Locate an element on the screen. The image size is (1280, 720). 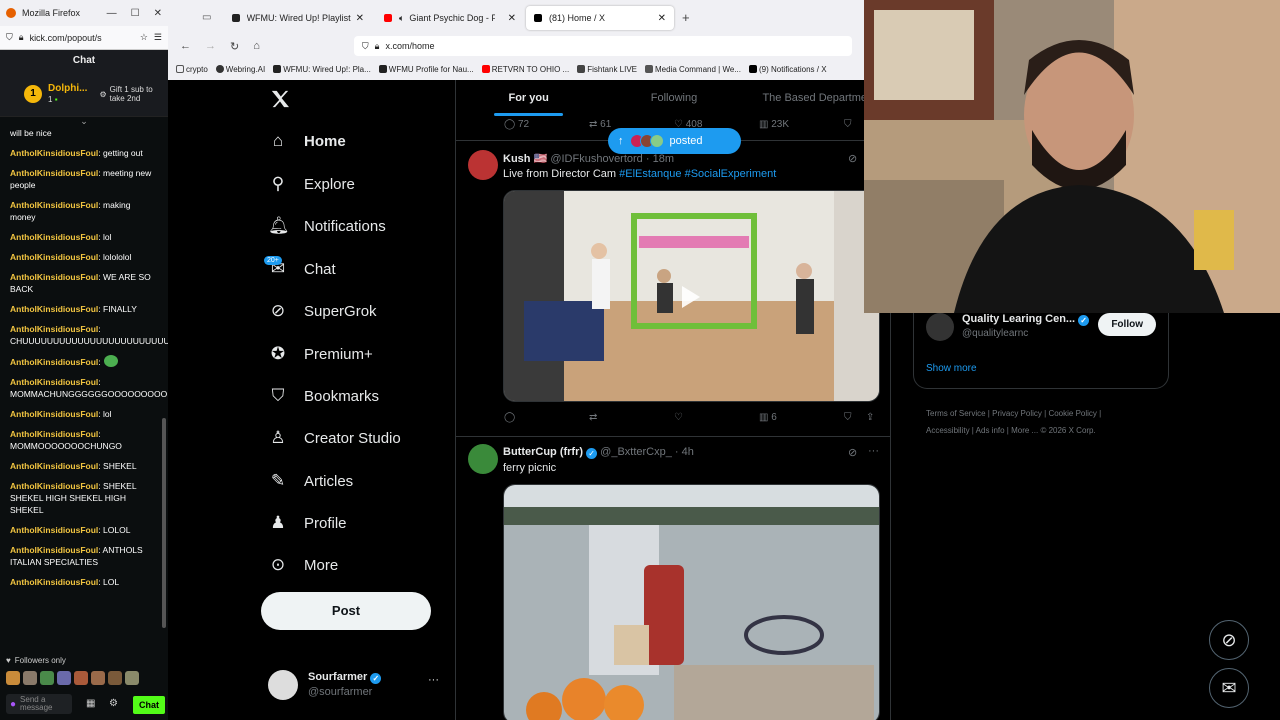
views-button: ▥ 6 is located at coordinates (801, 417).